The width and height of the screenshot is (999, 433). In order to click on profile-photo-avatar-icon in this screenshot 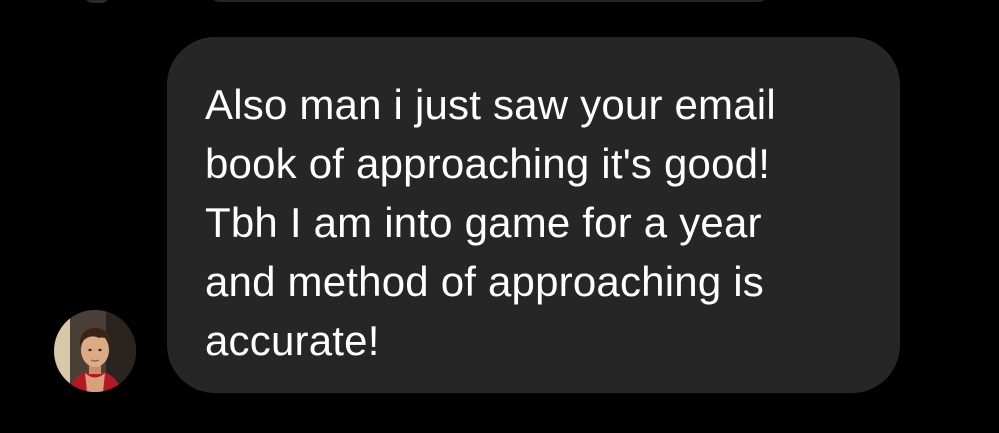, I will do `click(95, 351)`.